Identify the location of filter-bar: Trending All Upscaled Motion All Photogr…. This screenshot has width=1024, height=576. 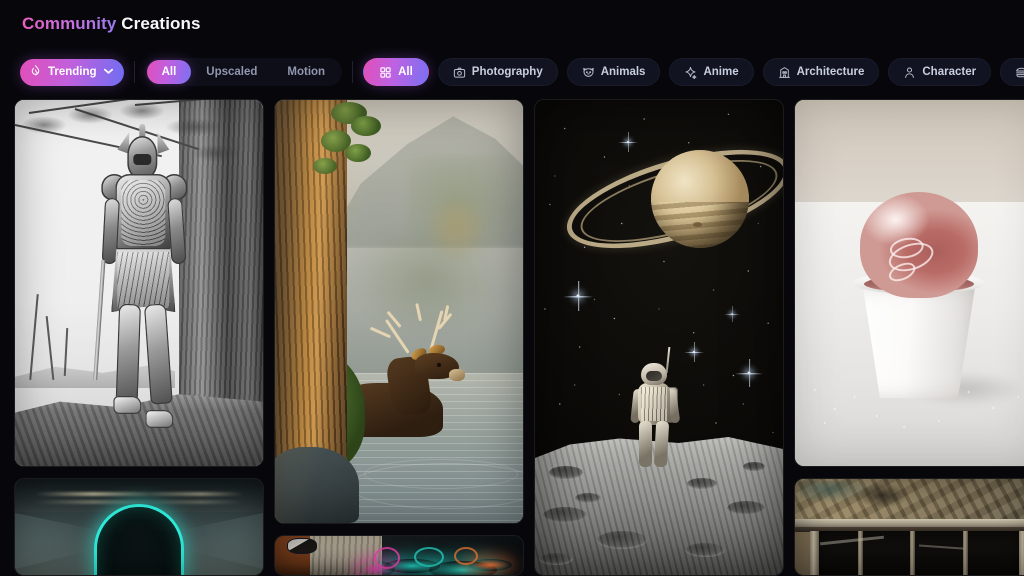
(512, 72).